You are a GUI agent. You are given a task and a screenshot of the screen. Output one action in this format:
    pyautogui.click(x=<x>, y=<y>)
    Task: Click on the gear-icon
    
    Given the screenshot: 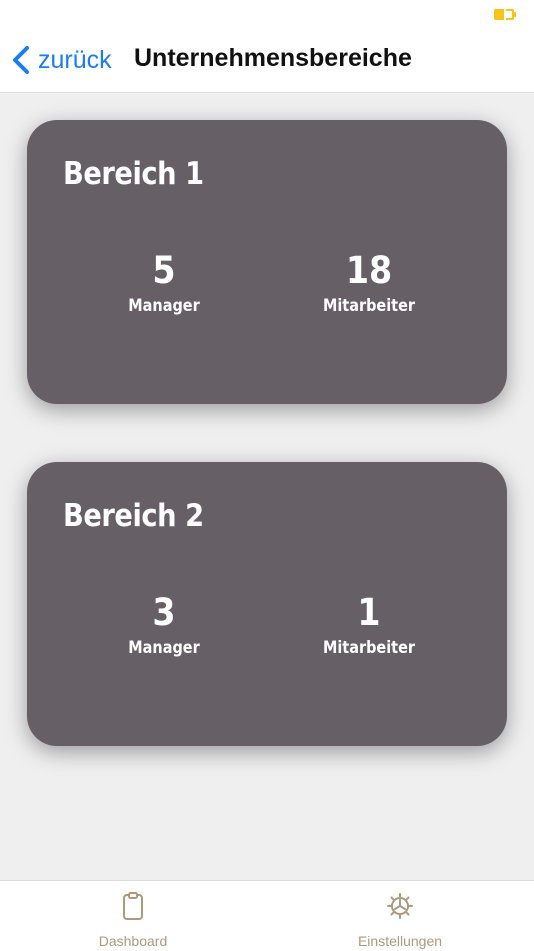 What is the action you would take?
    pyautogui.click(x=400, y=906)
    